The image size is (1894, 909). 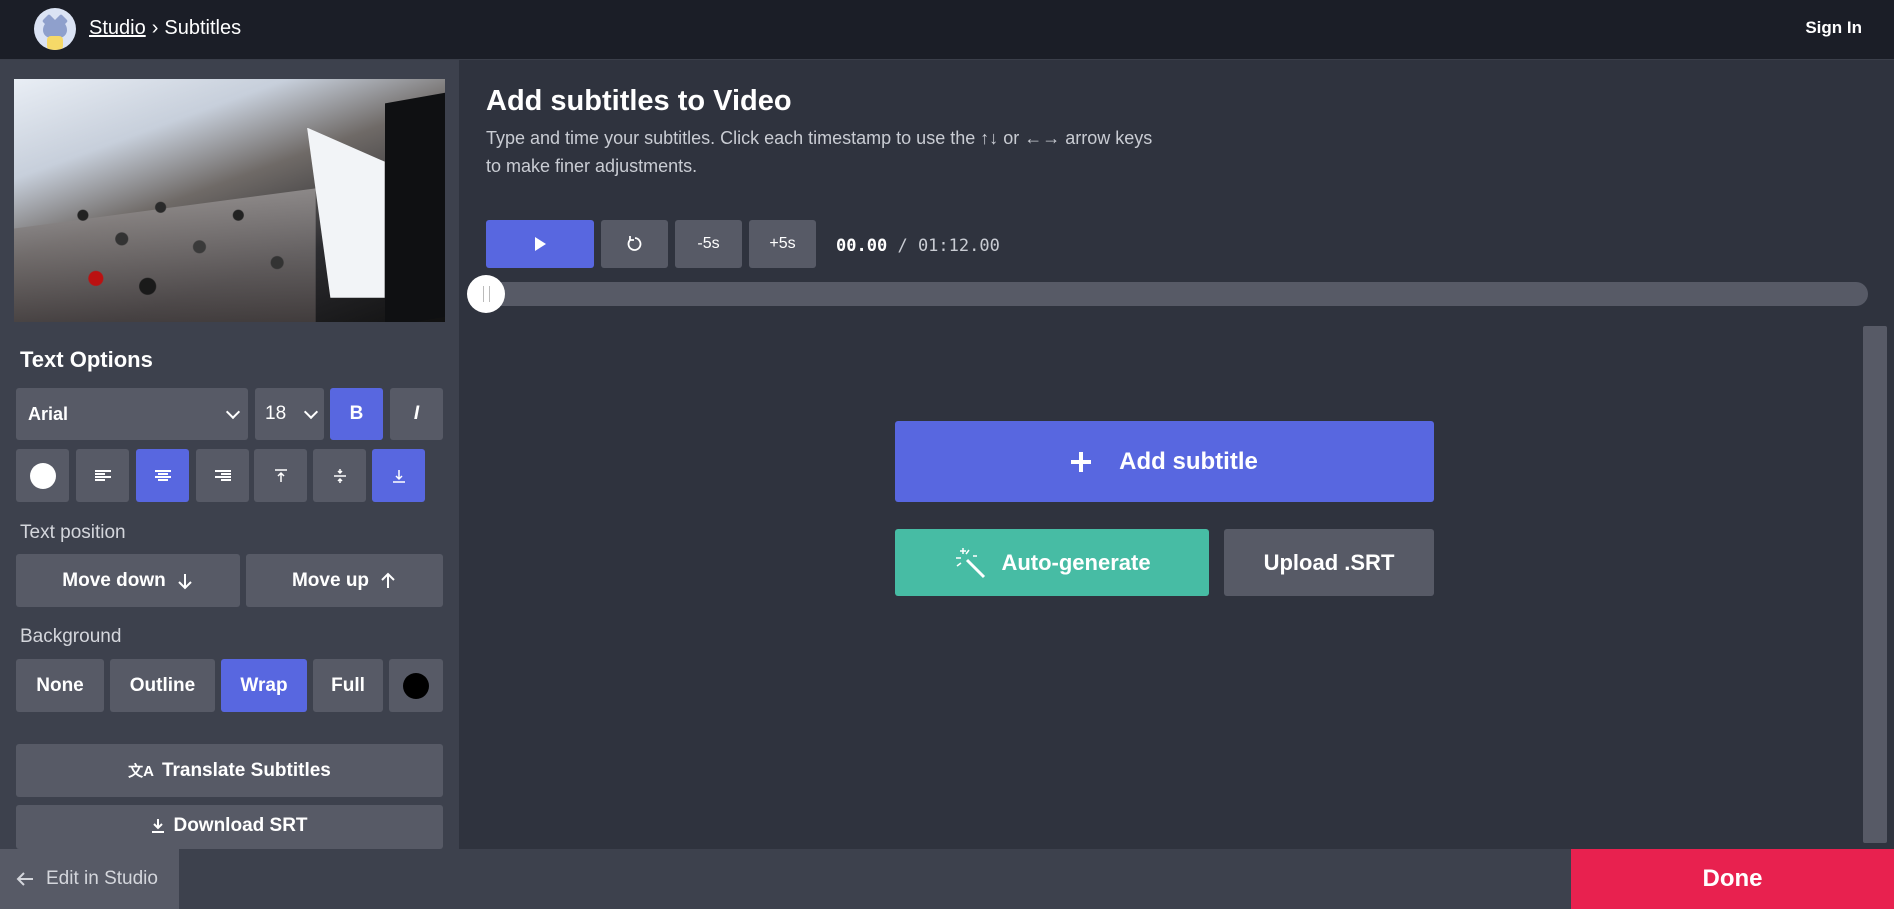 I want to click on upload-srt-button: Upload .SRT, so click(x=1329, y=562).